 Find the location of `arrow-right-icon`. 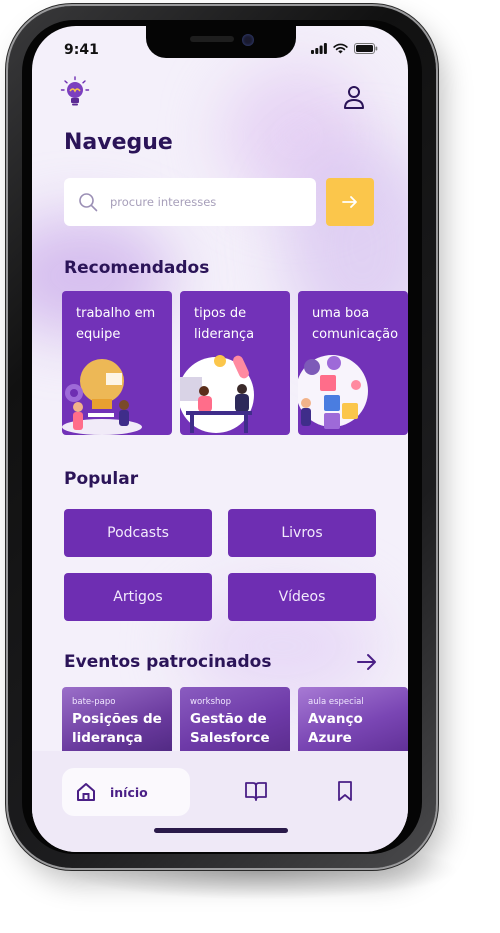

arrow-right-icon is located at coordinates (349, 202).